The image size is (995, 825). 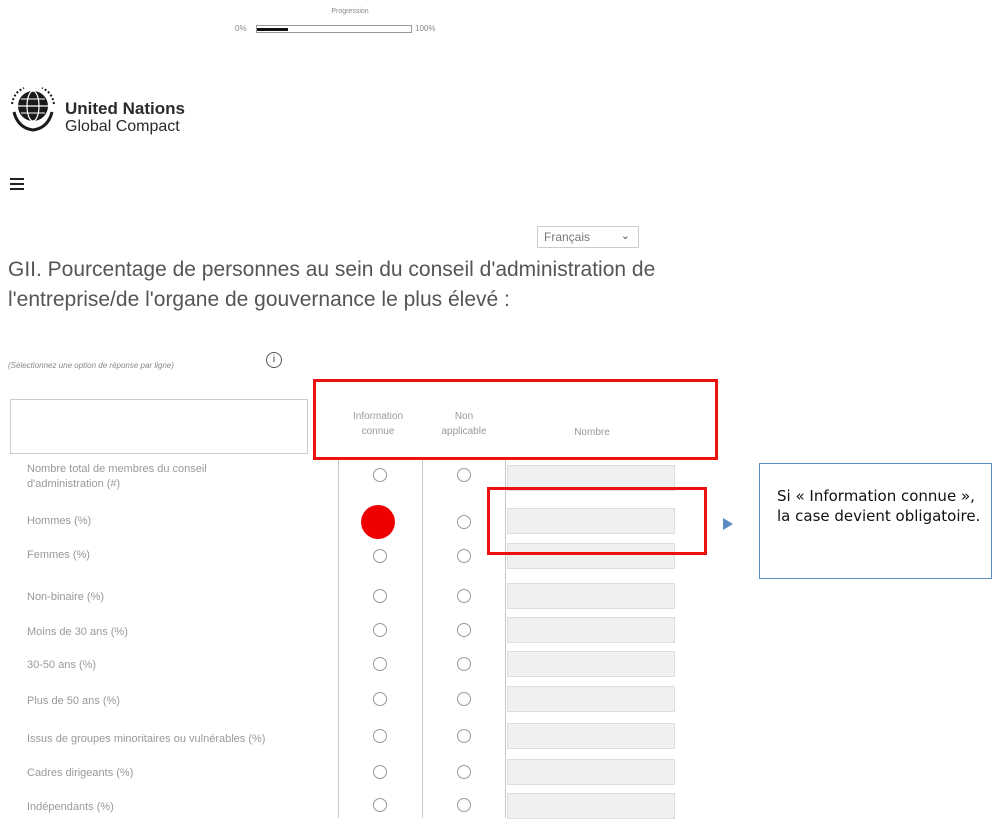 What do you see at coordinates (59, 521) in the screenshot?
I see `row-label: Hommes (%)` at bounding box center [59, 521].